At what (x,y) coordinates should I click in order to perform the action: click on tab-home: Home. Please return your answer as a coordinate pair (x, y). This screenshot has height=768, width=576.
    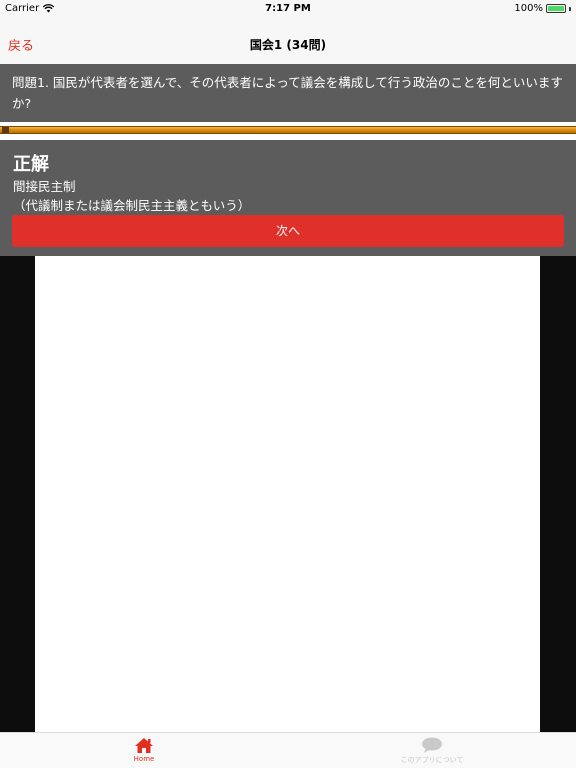
    Looking at the image, I should click on (144, 750).